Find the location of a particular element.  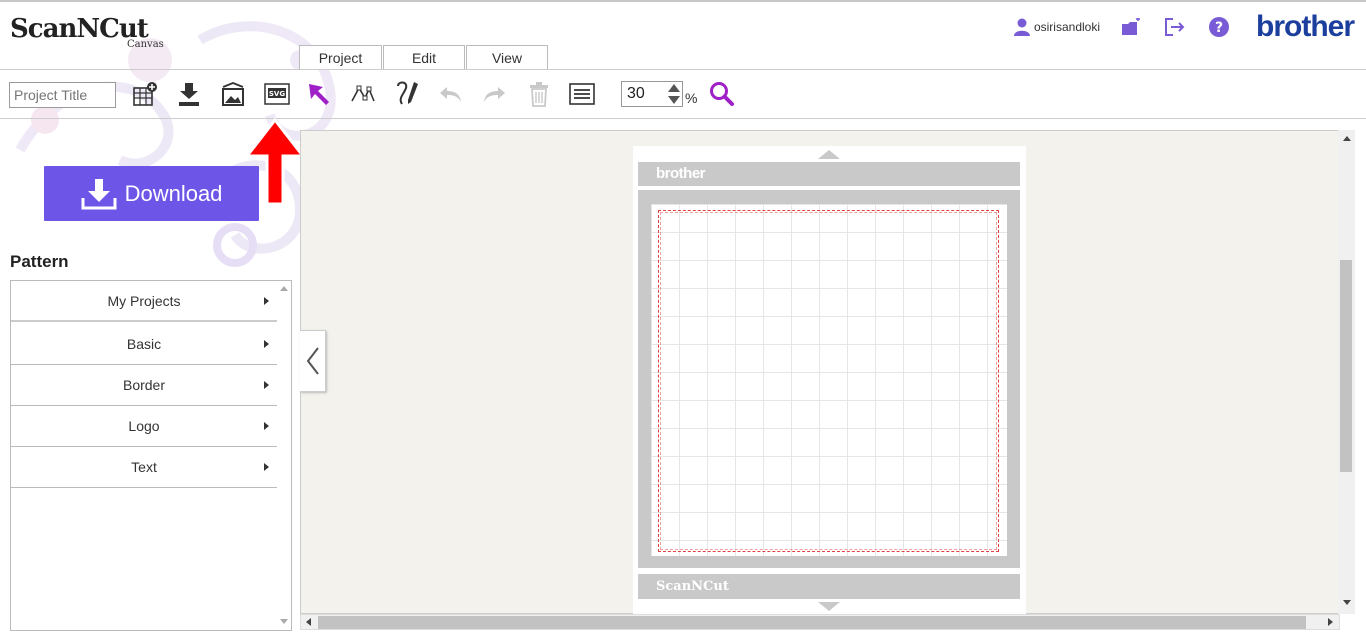

brother-brand-logo: brother is located at coordinates (1305, 27).